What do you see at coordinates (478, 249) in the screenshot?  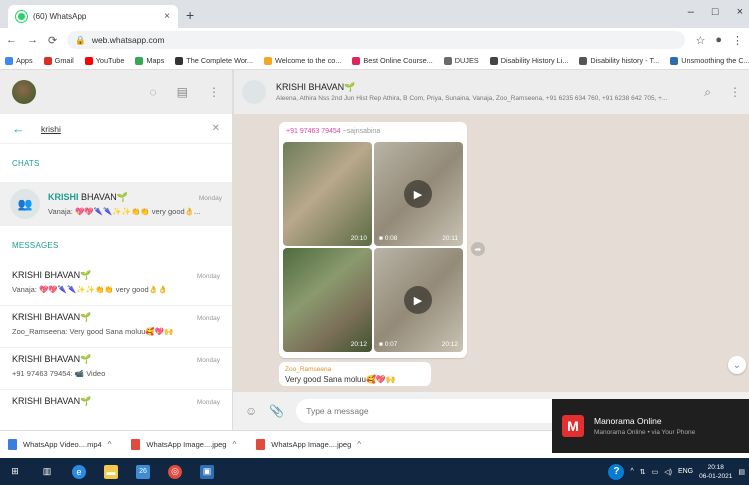 I see `forward-icon: ➦` at bounding box center [478, 249].